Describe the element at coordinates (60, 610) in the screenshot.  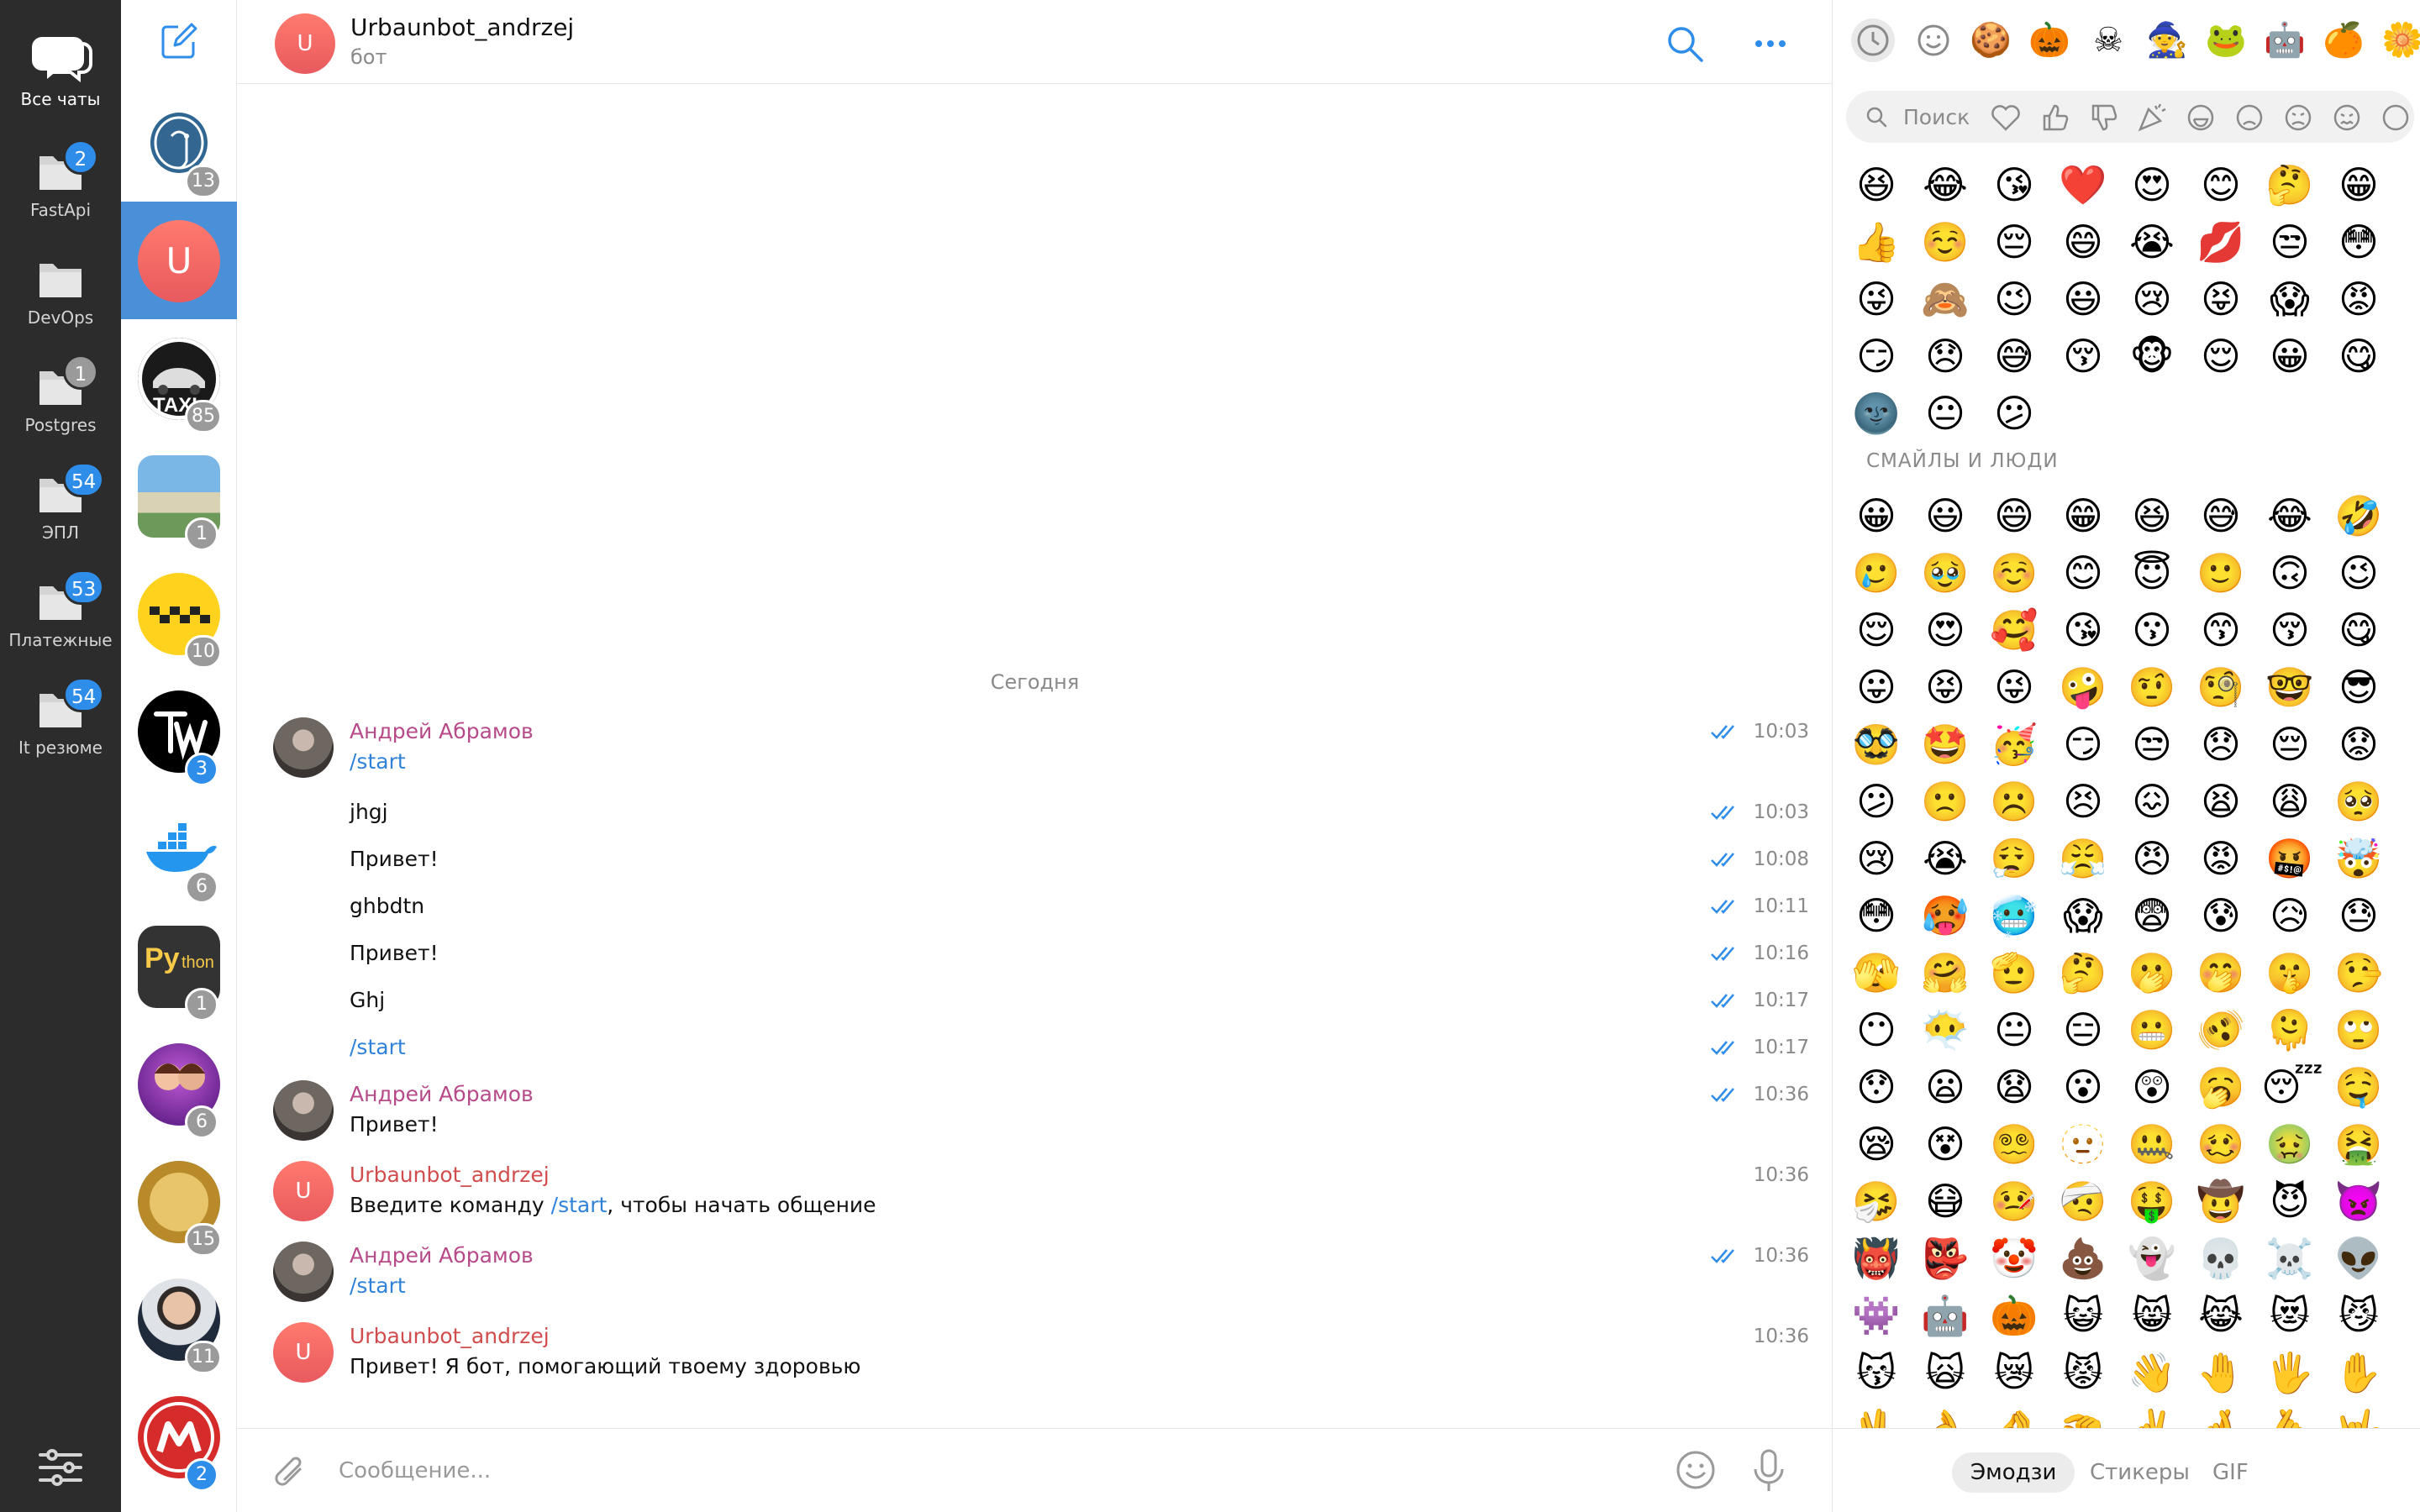
I see `folder-payments: 53 Платежные` at that location.